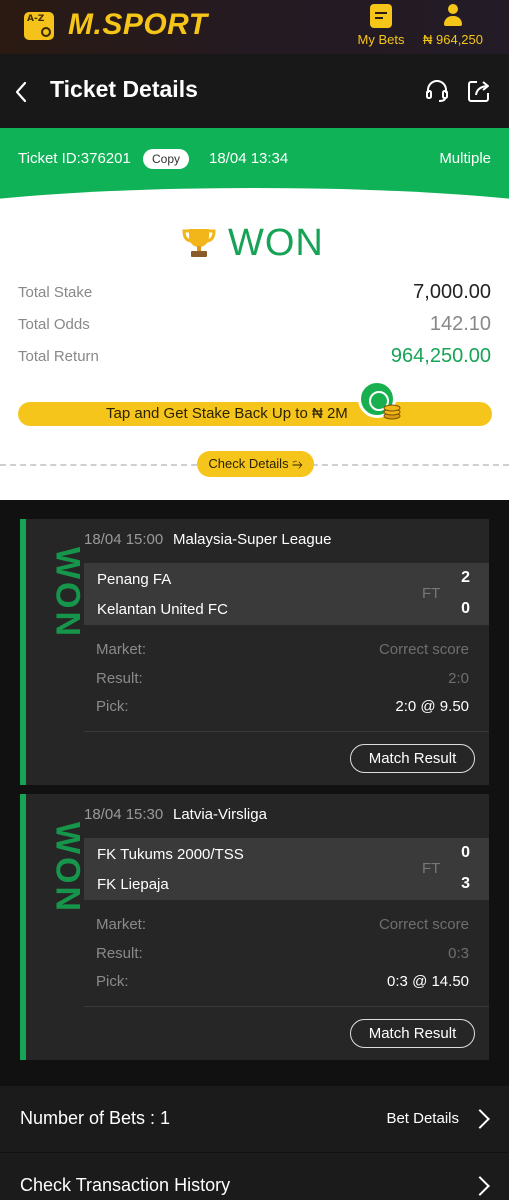 The height and width of the screenshot is (1200, 509). I want to click on check-details-button: Check Details ⭇, so click(255, 464).